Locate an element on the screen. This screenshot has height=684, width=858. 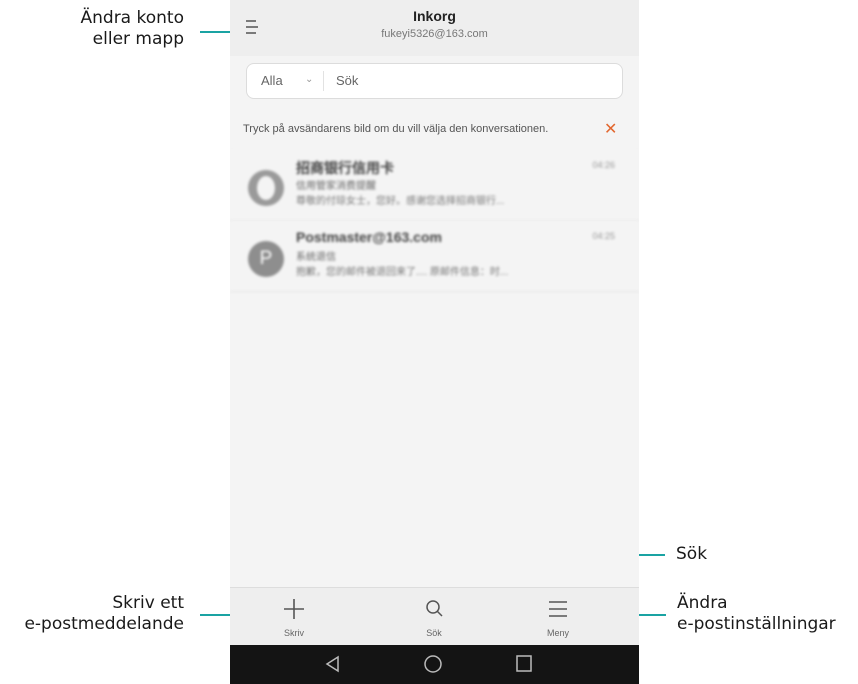
compose-button: Skriv is located at coordinates (294, 617).